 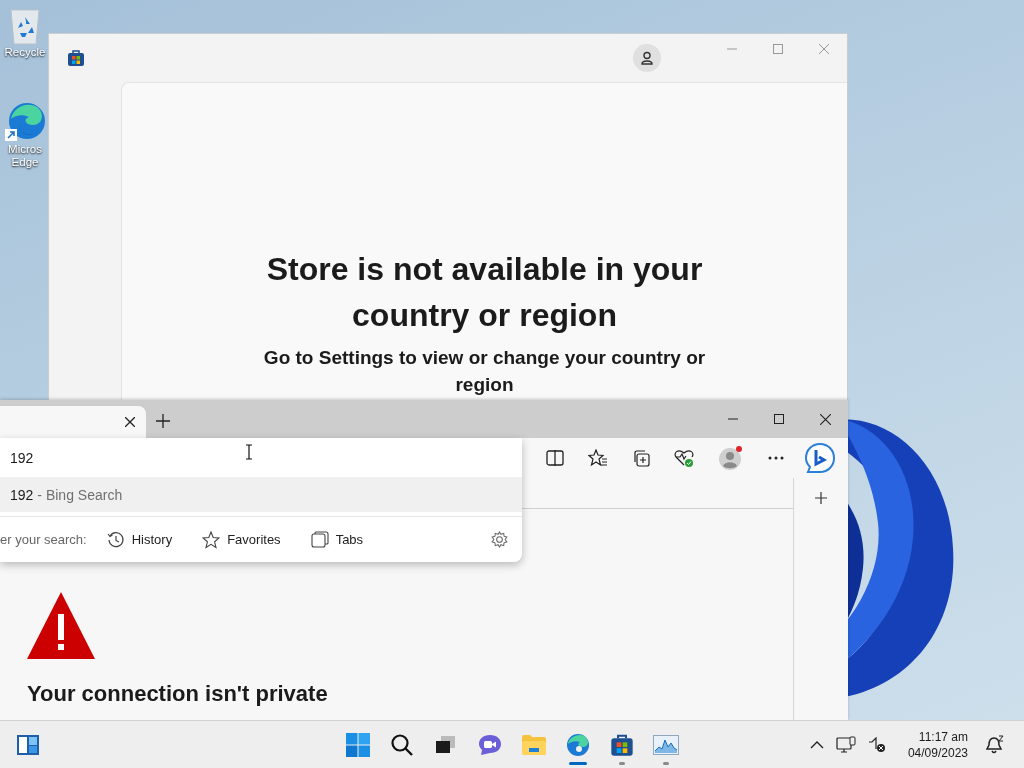 What do you see at coordinates (241, 539) in the screenshot?
I see `favorites-filter-button: Favorites` at bounding box center [241, 539].